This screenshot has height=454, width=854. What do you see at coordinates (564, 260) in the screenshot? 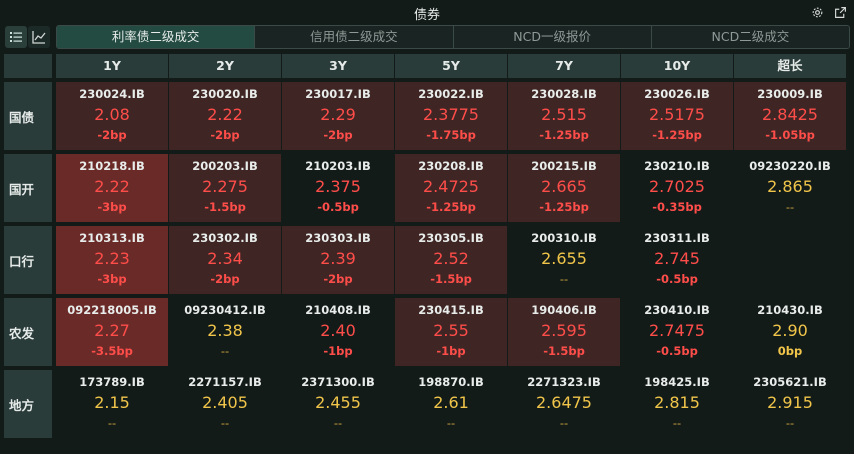
I see `bond-cell: 200310.IB 2.655 --` at bounding box center [564, 260].